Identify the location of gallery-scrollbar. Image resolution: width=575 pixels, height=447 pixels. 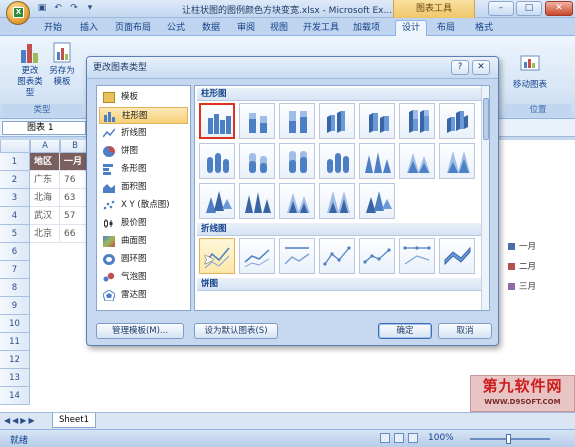
(485, 198).